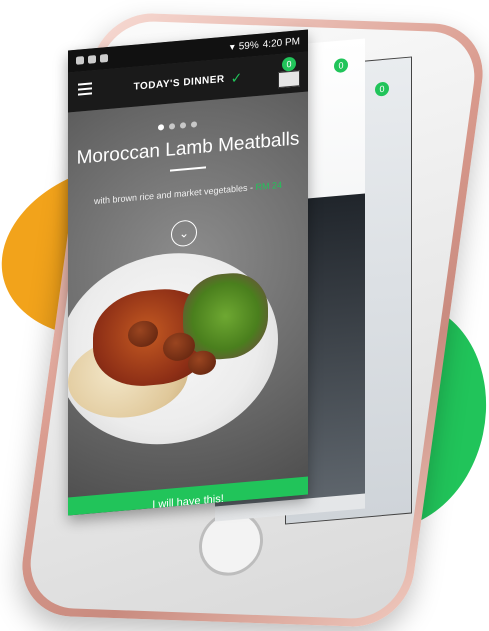 This screenshot has height=631, width=489. Describe the element at coordinates (179, 83) in the screenshot. I see `page-title: TODAY'S DINNER` at that location.